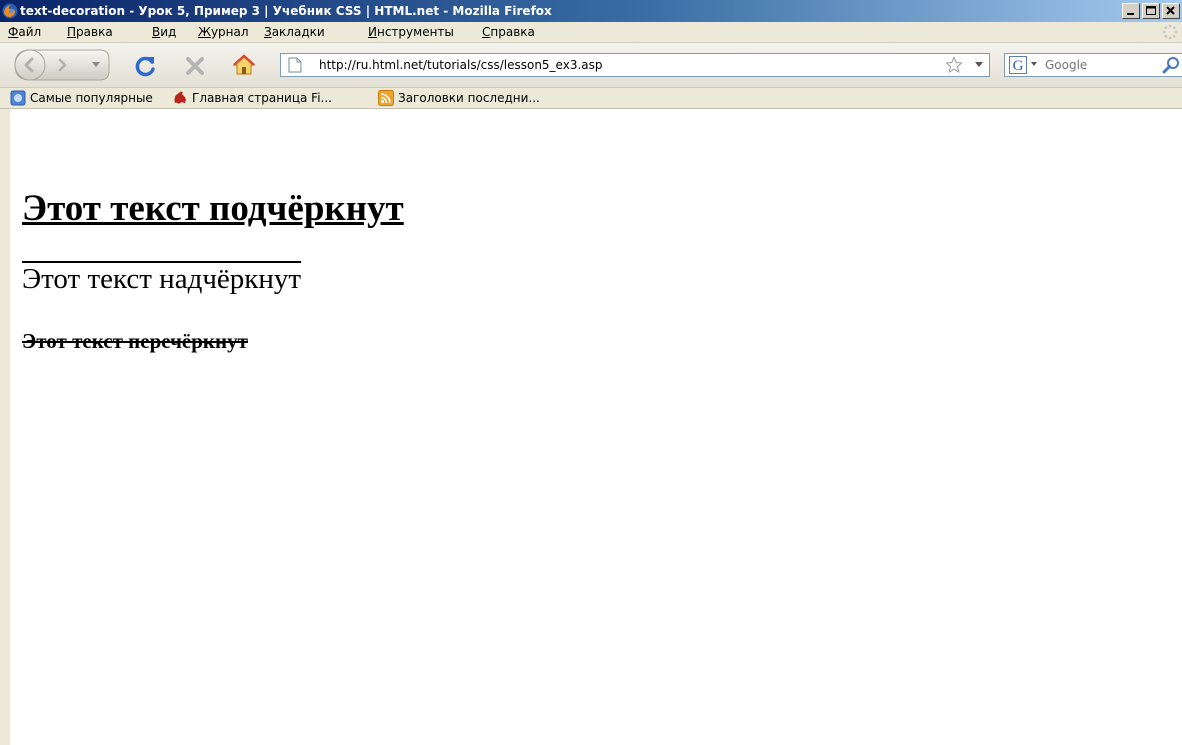 The image size is (1182, 745). What do you see at coordinates (180, 97) in the screenshot?
I see `firefox-home-icon` at bounding box center [180, 97].